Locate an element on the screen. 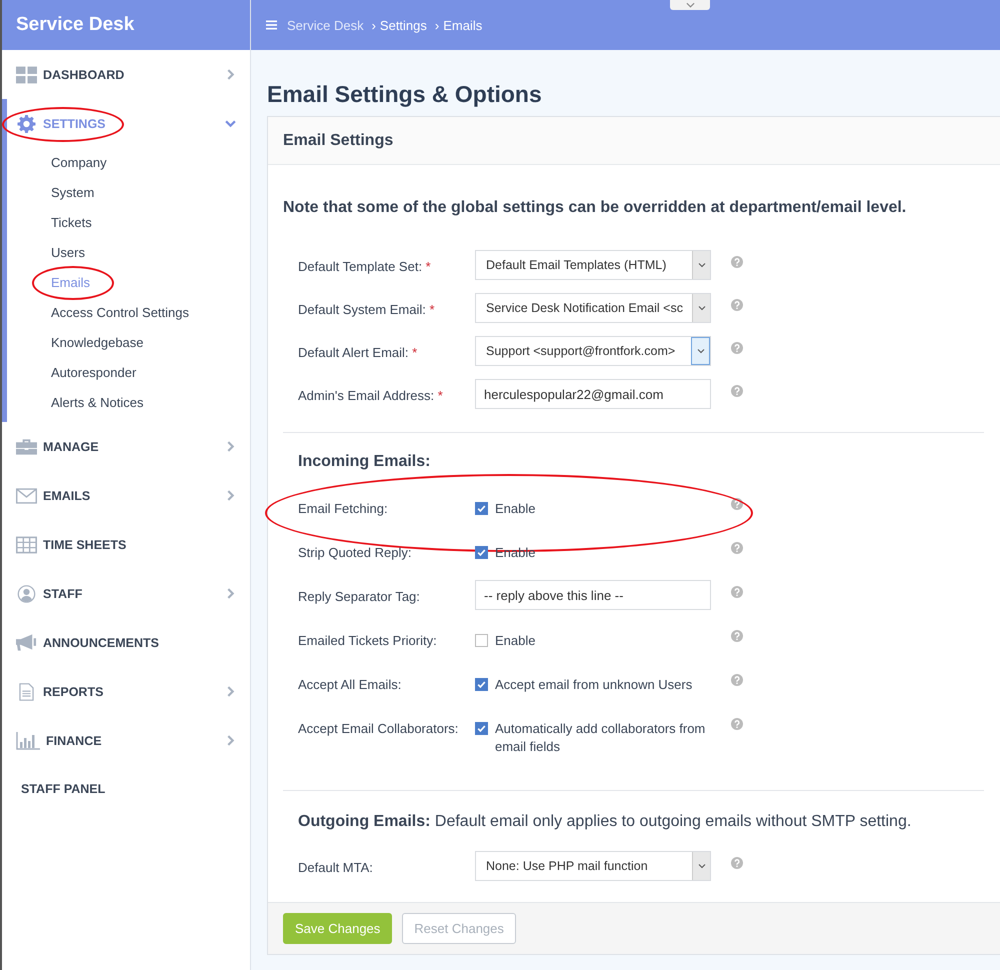 This screenshot has height=970, width=1000. field-label: Default Alert Email: * is located at coordinates (358, 353).